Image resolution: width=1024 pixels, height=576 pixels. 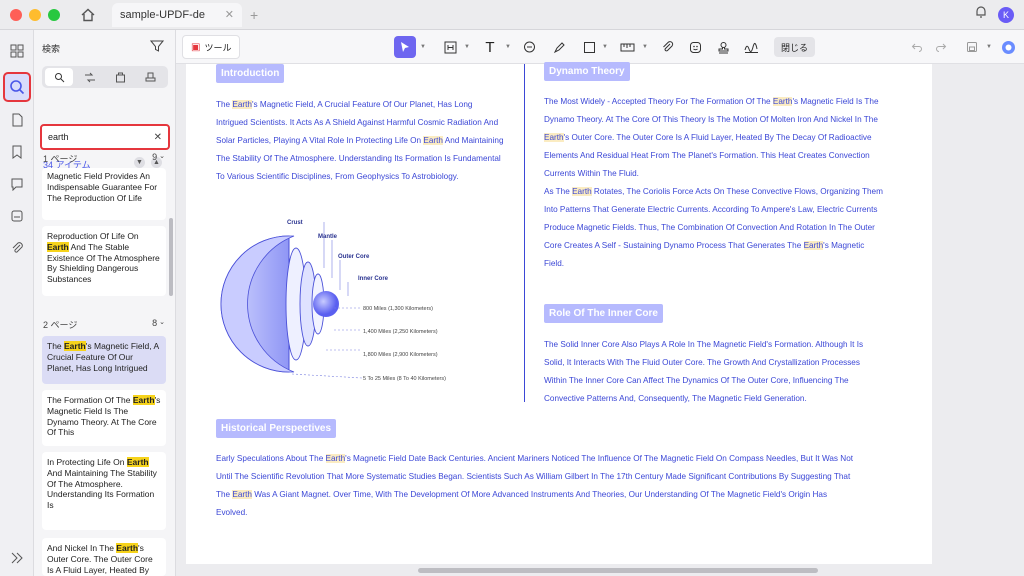 What do you see at coordinates (354, 257) in the screenshot?
I see `outer-core-label: Outer Core` at bounding box center [354, 257].